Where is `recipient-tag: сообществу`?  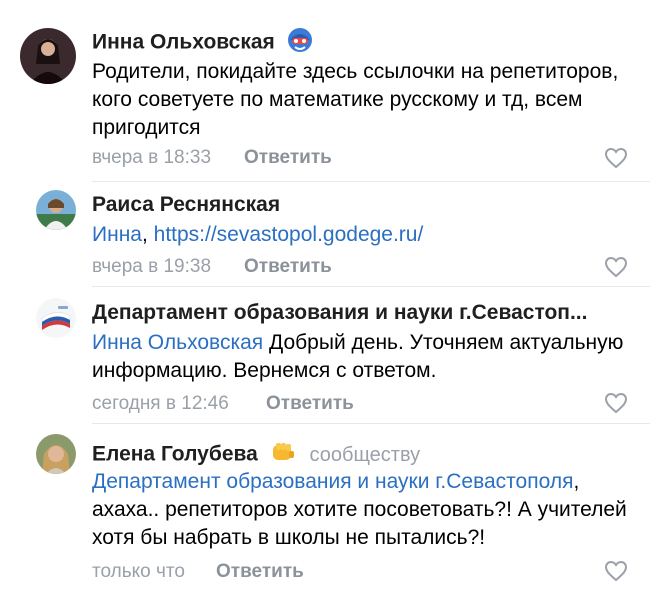 recipient-tag: сообществу is located at coordinates (365, 454).